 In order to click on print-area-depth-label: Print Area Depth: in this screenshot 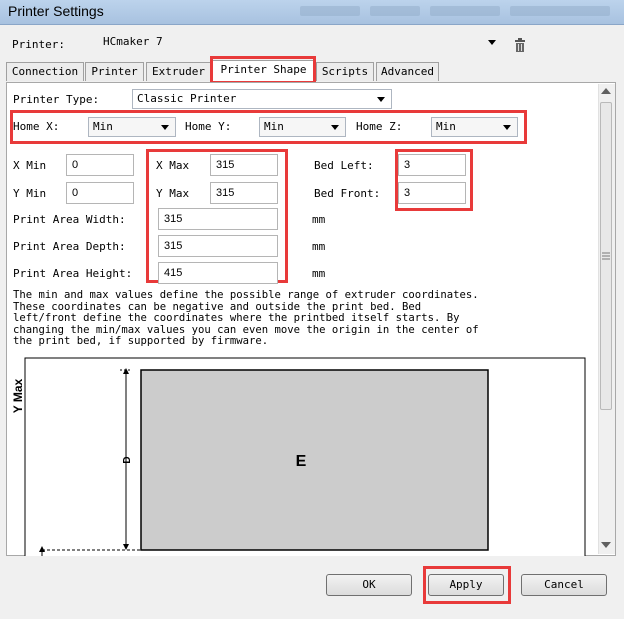, I will do `click(69, 246)`.